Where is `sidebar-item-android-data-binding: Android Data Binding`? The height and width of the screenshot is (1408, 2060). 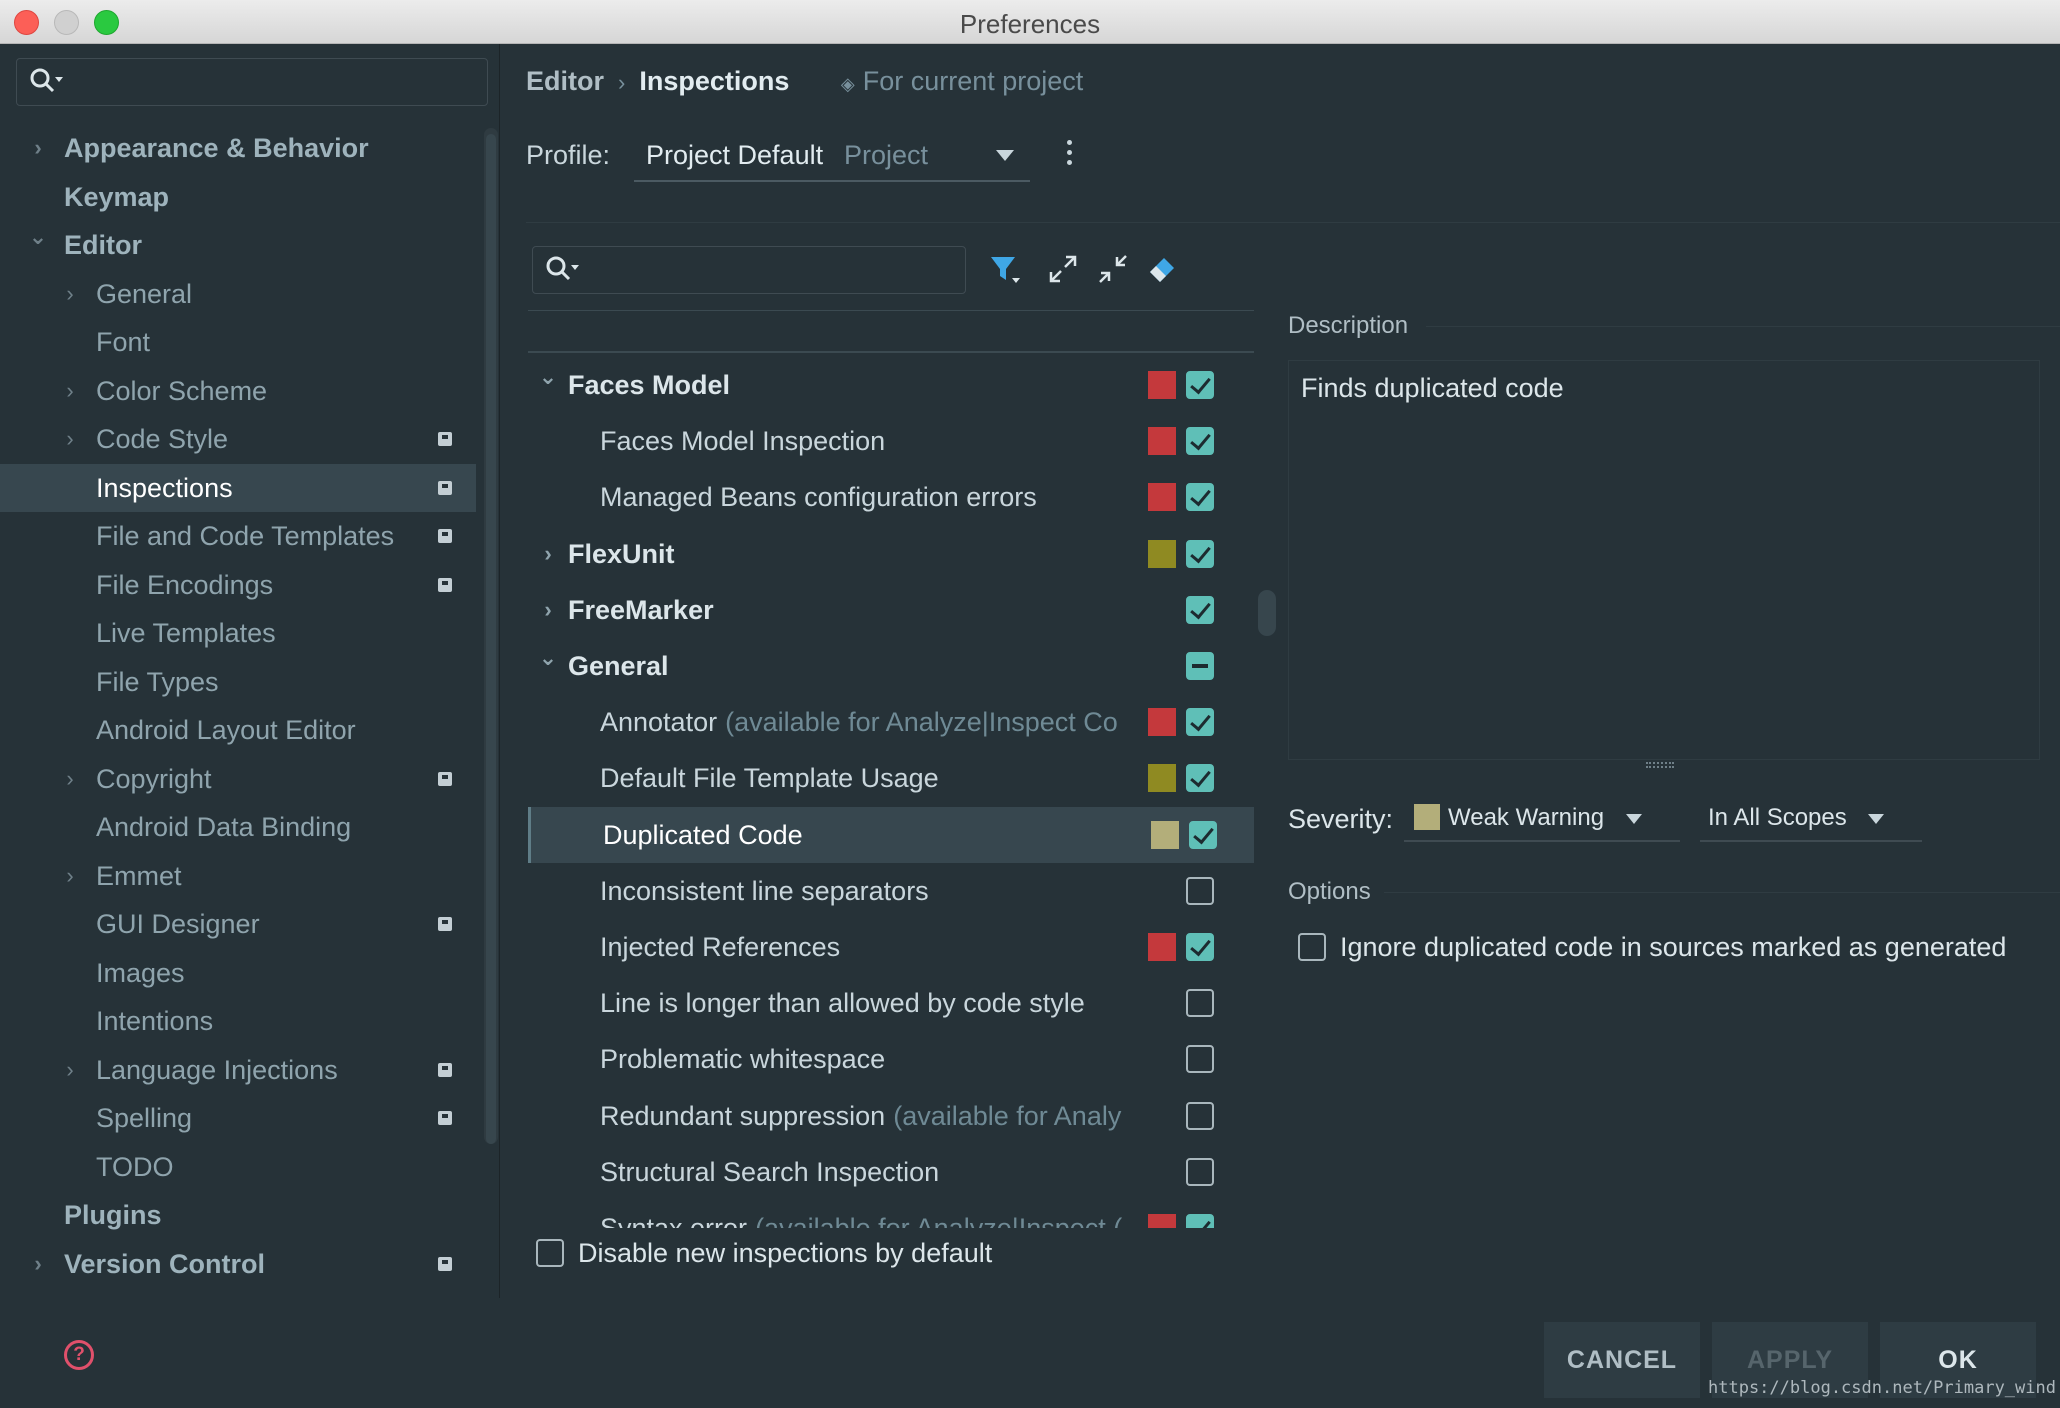 sidebar-item-android-data-binding: Android Data Binding is located at coordinates (238, 827).